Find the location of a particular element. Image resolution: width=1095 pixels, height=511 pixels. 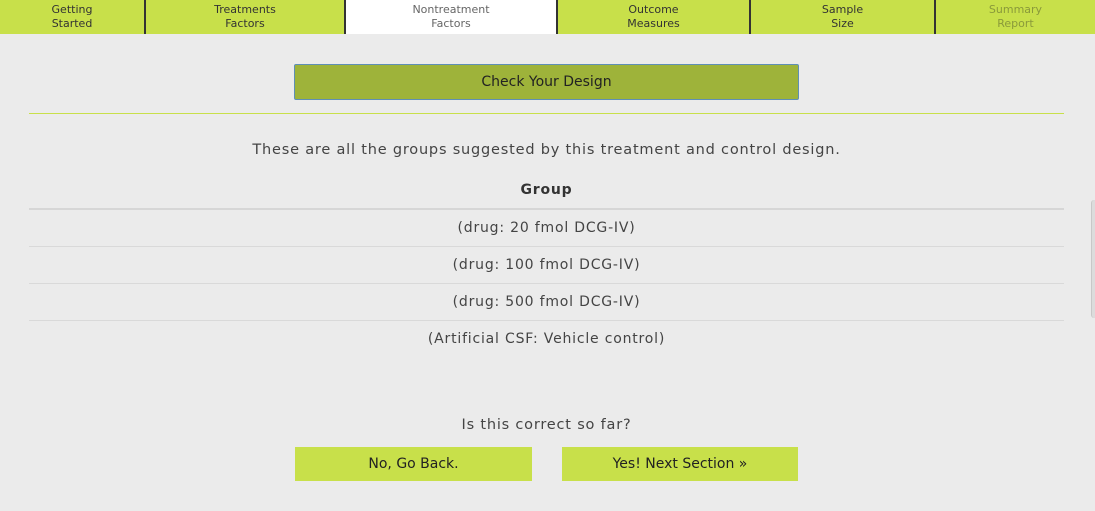

confirmation-question: Is this correct so far? is located at coordinates (546, 425).